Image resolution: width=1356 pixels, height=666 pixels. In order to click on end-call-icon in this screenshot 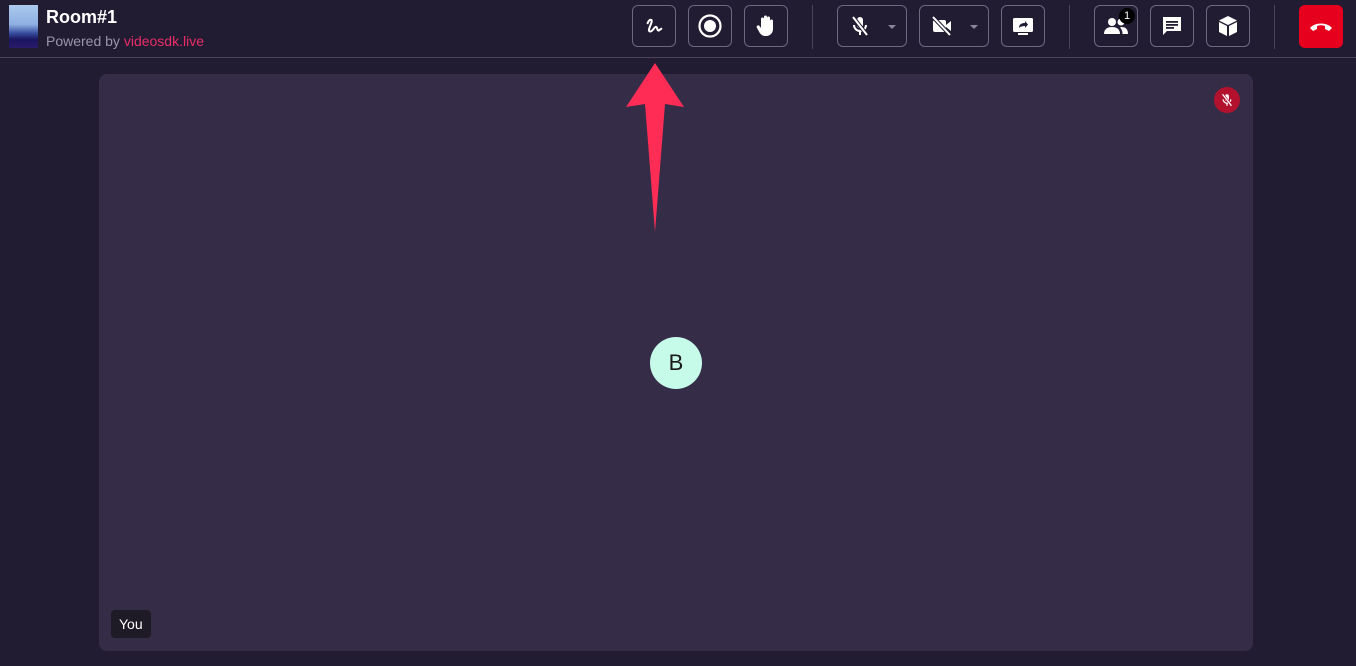, I will do `click(1321, 27)`.